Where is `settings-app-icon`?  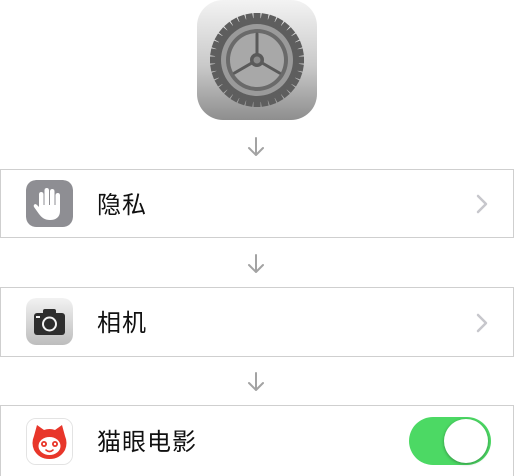 settings-app-icon is located at coordinates (257, 60).